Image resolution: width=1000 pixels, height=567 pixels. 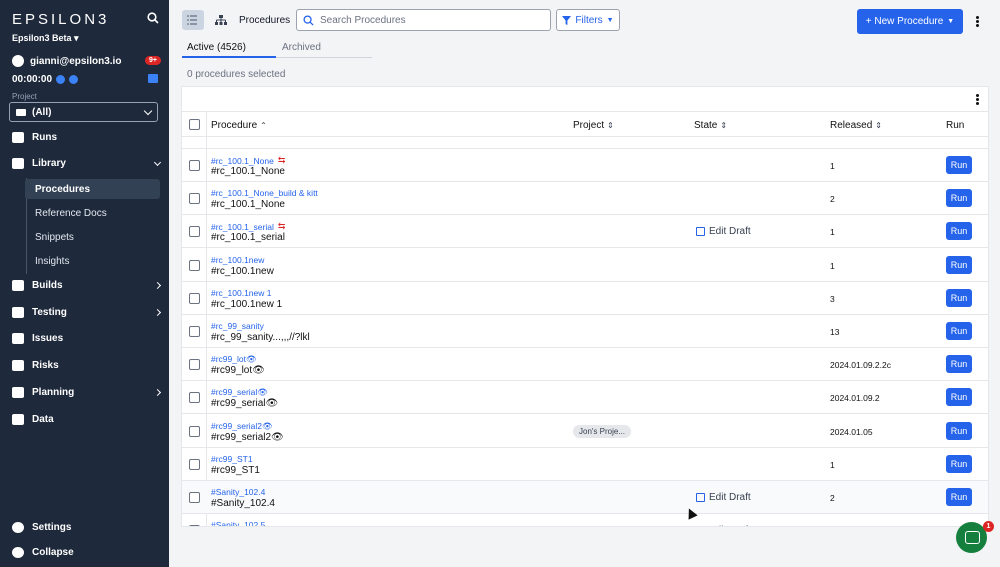 I want to click on sidebar-item-runs: Runs, so click(x=86, y=137).